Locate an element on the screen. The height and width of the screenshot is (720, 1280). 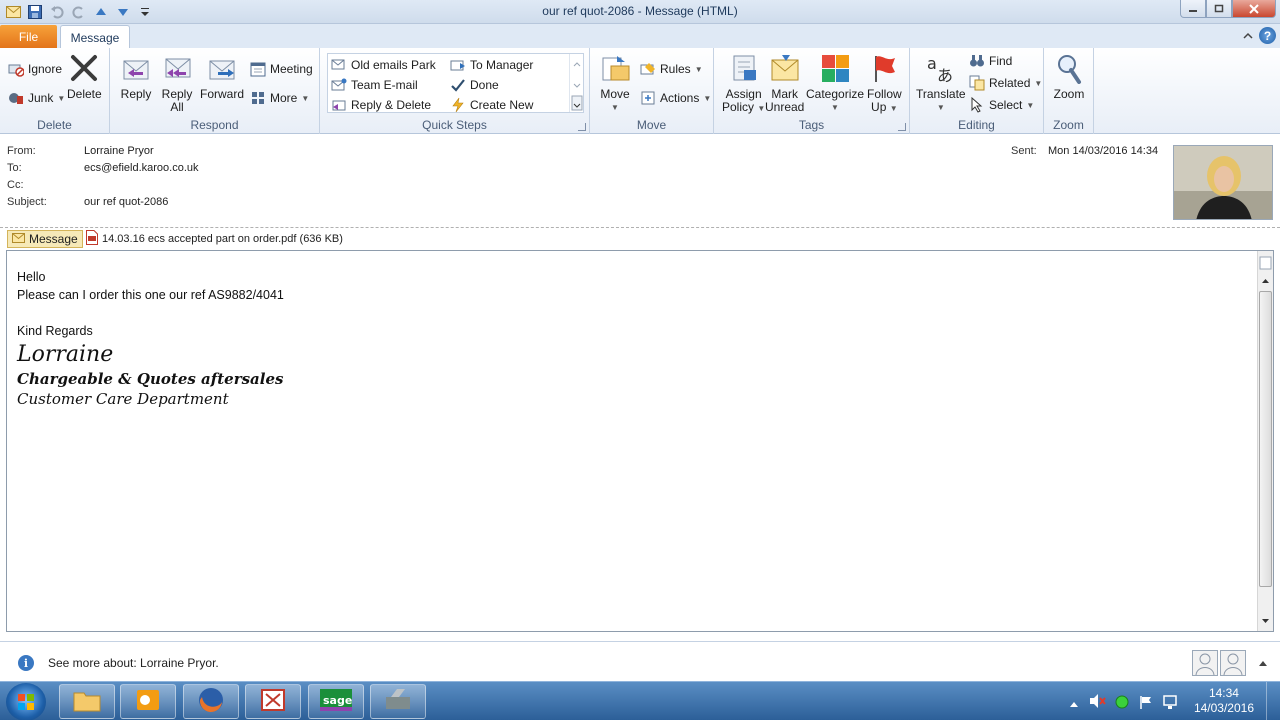
quick-step-reply-delete: Reply & Delete is located at coordinates (381, 105).